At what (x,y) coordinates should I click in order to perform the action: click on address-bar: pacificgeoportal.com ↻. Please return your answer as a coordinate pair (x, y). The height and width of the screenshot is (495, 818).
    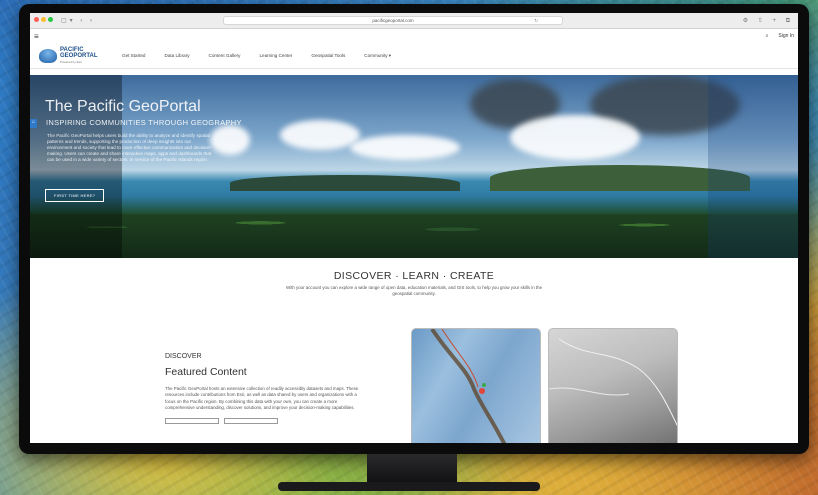
    Looking at the image, I should click on (393, 20).